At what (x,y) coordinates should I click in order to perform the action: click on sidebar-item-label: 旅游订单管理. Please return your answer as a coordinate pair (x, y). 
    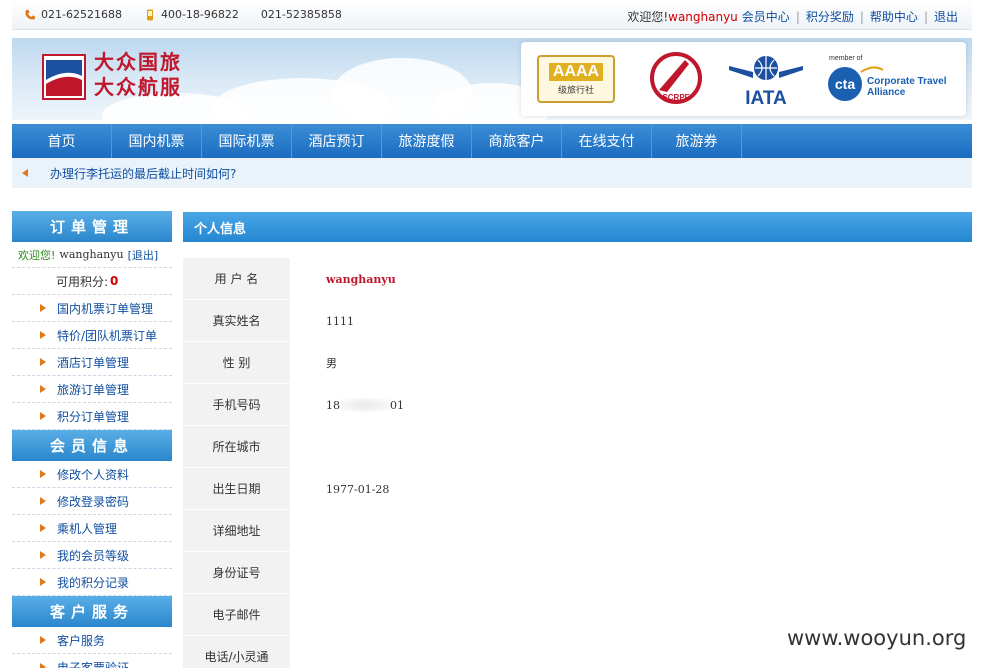
    Looking at the image, I should click on (93, 389).